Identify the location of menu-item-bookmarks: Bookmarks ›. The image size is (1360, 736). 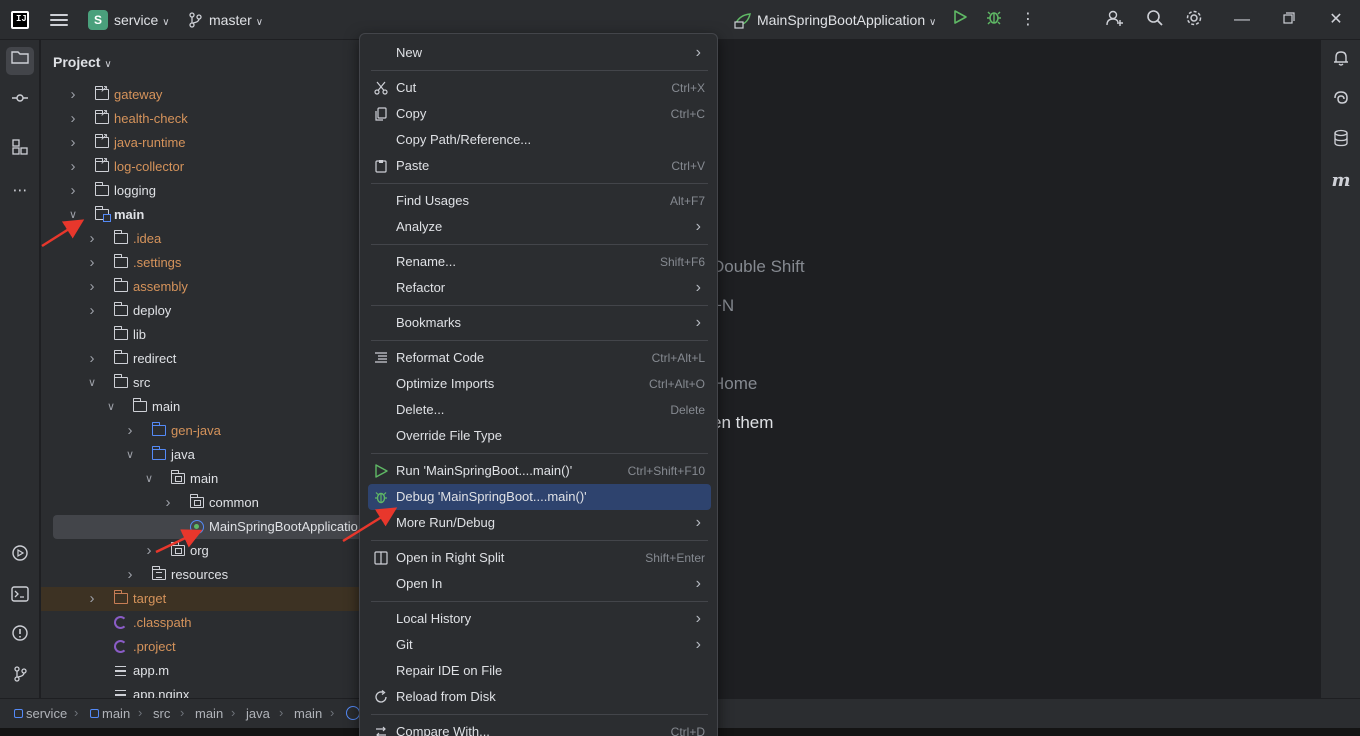
(539, 323).